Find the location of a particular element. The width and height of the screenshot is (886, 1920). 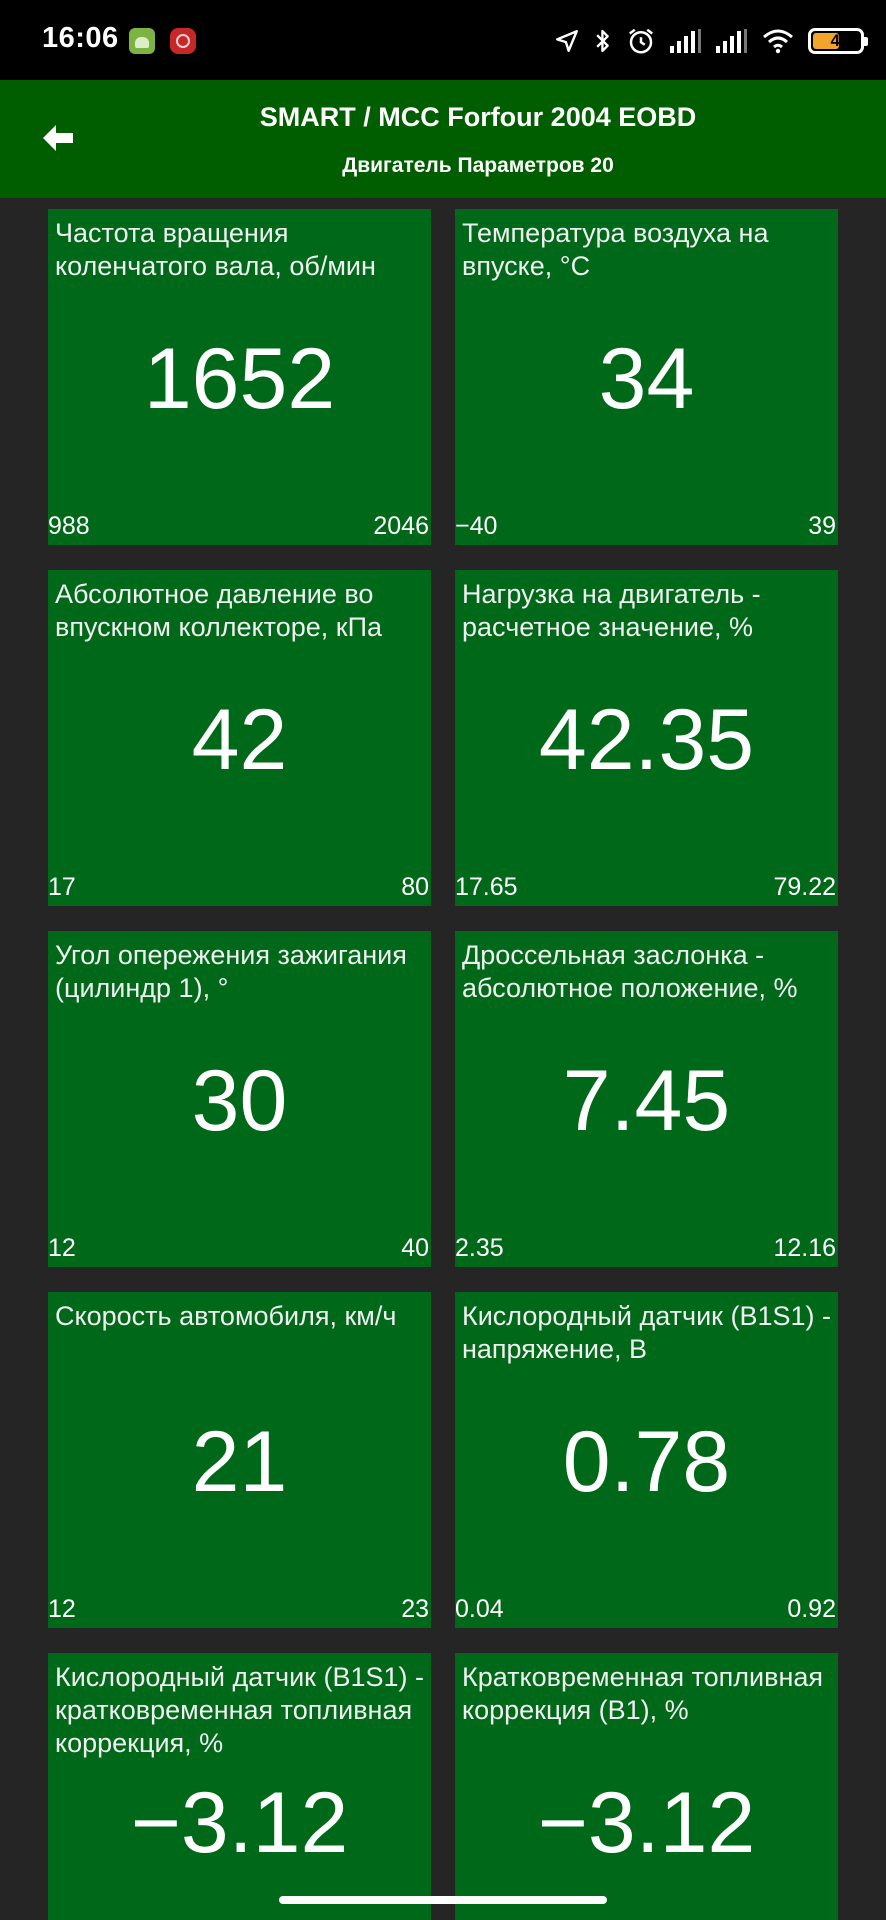

system-icons: 49 is located at coordinates (711, 41).